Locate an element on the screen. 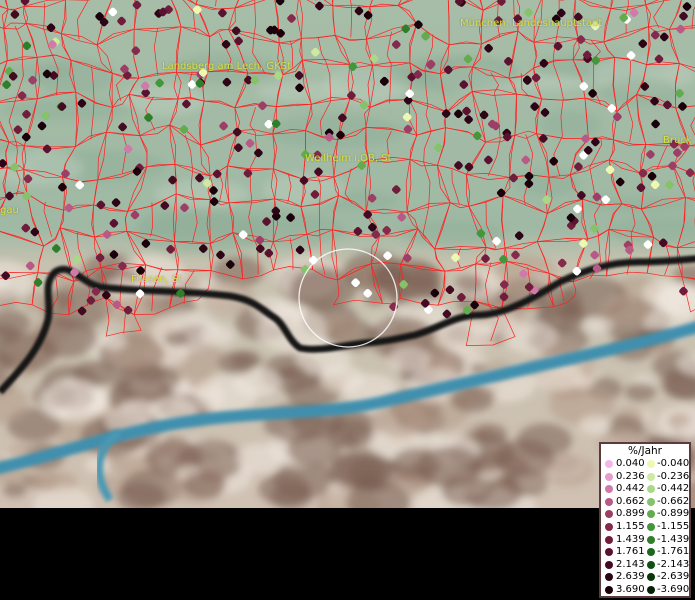  legend-row: 2.639 -2.639 is located at coordinates (645, 577).